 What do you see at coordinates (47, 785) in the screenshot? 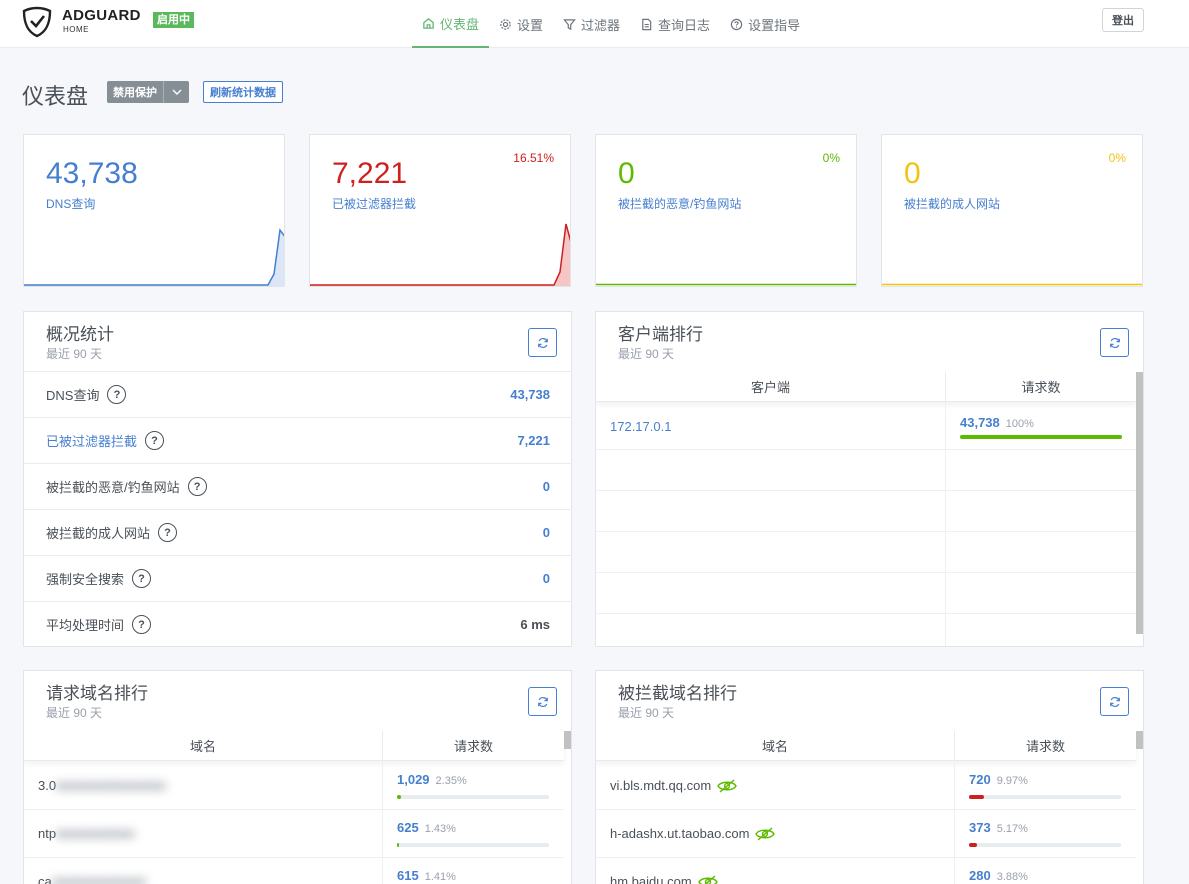
I see `domain-name: 3.0` at bounding box center [47, 785].